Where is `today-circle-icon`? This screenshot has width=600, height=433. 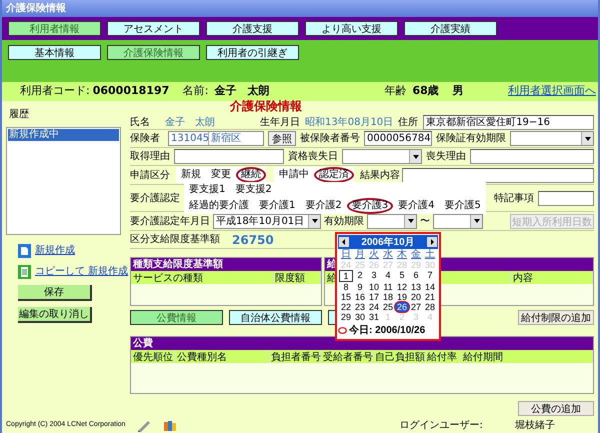
today-circle-icon is located at coordinates (342, 330).